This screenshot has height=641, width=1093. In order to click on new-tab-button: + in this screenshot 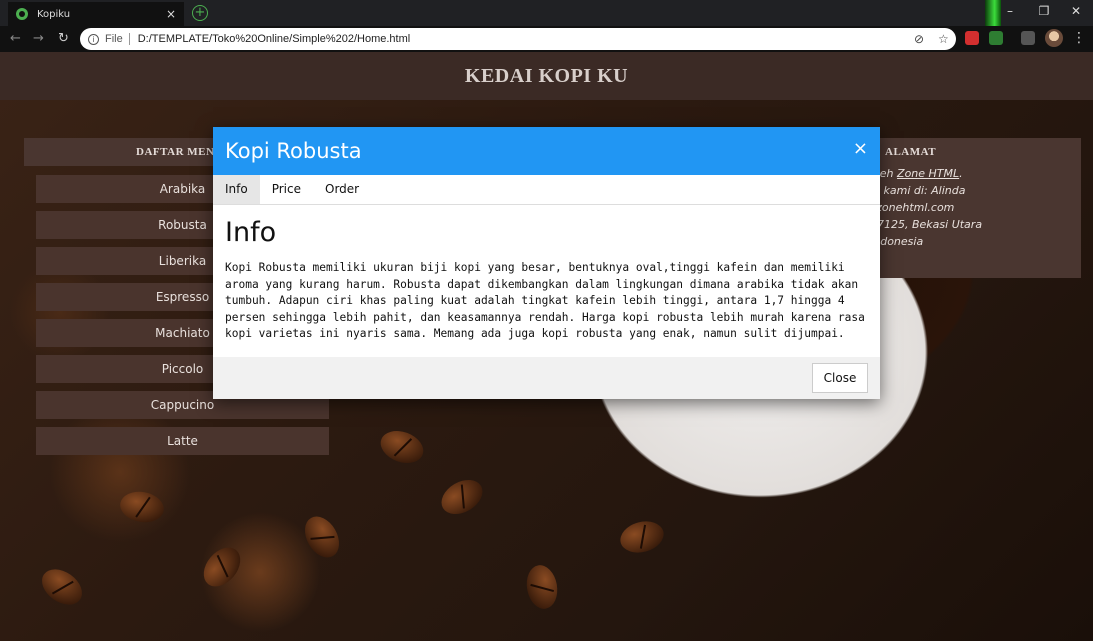, I will do `click(200, 13)`.